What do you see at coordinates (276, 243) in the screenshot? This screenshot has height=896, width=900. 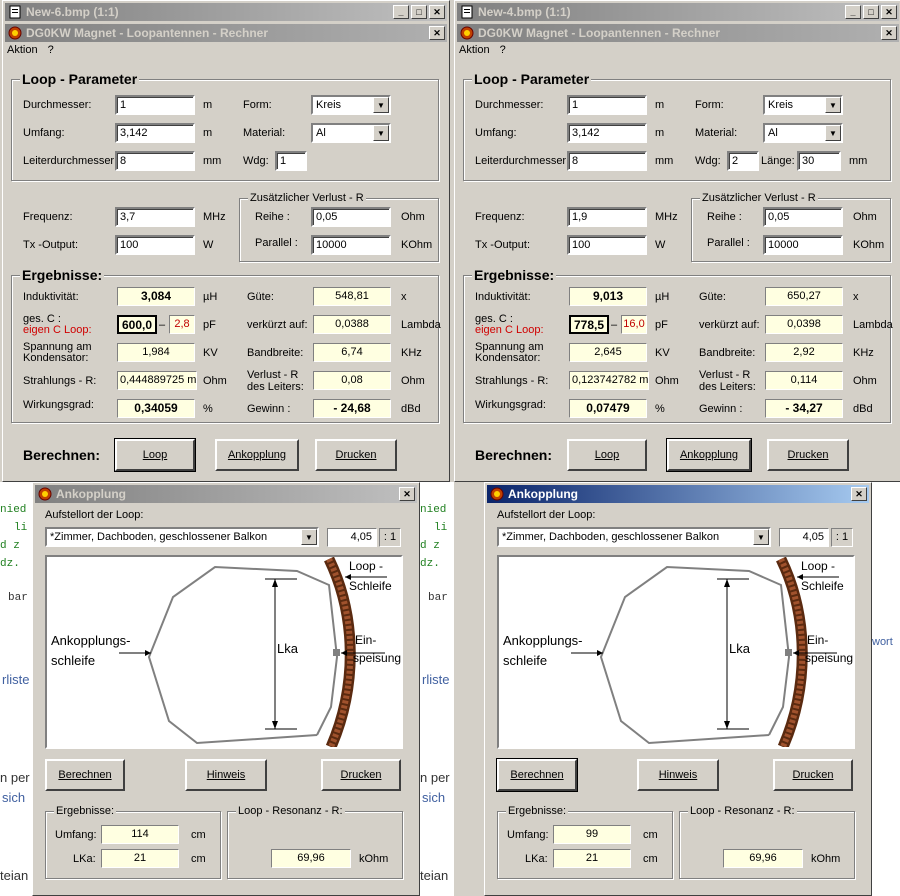 I see `parallel-label: Parallel :` at bounding box center [276, 243].